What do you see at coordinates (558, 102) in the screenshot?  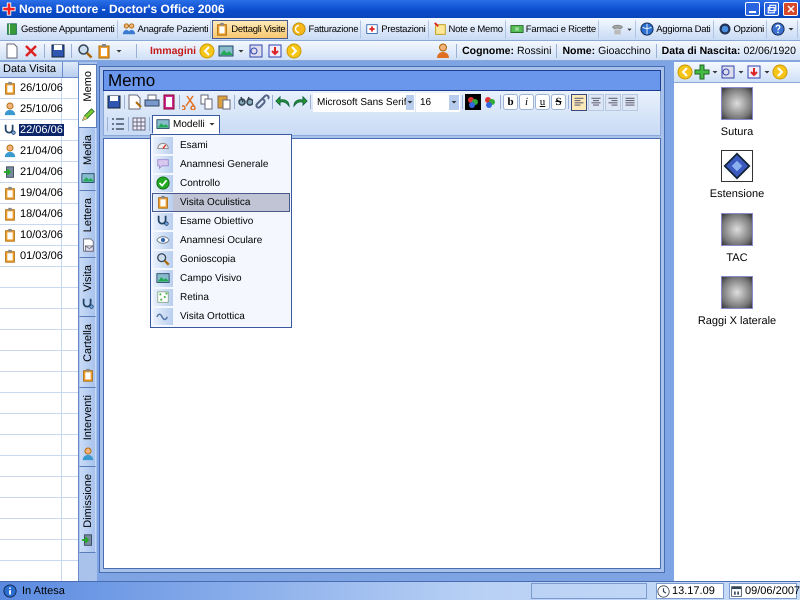 I see `format-button: S` at bounding box center [558, 102].